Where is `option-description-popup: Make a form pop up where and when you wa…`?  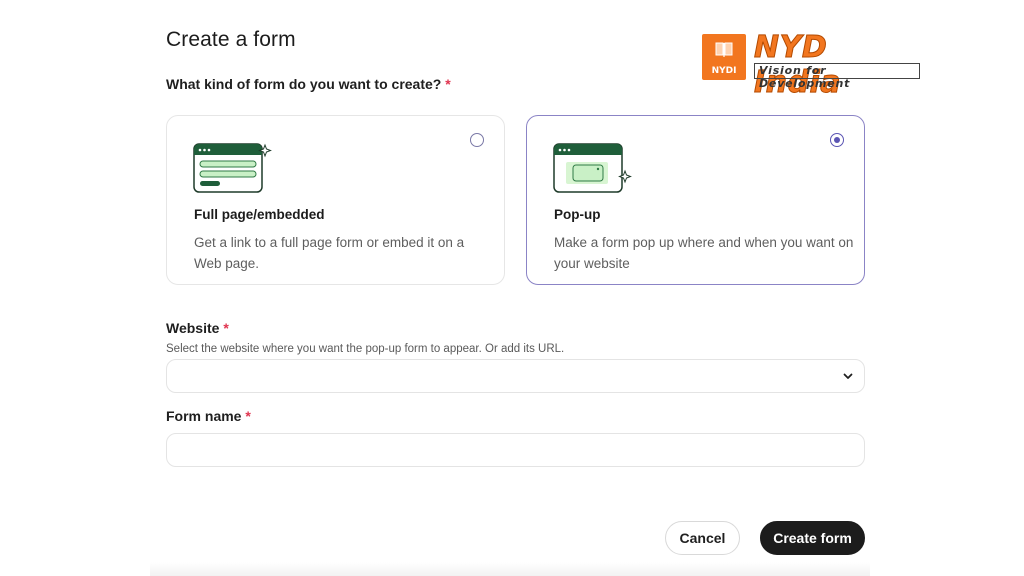
option-description-popup: Make a form pop up where and when you wa… is located at coordinates (704, 253).